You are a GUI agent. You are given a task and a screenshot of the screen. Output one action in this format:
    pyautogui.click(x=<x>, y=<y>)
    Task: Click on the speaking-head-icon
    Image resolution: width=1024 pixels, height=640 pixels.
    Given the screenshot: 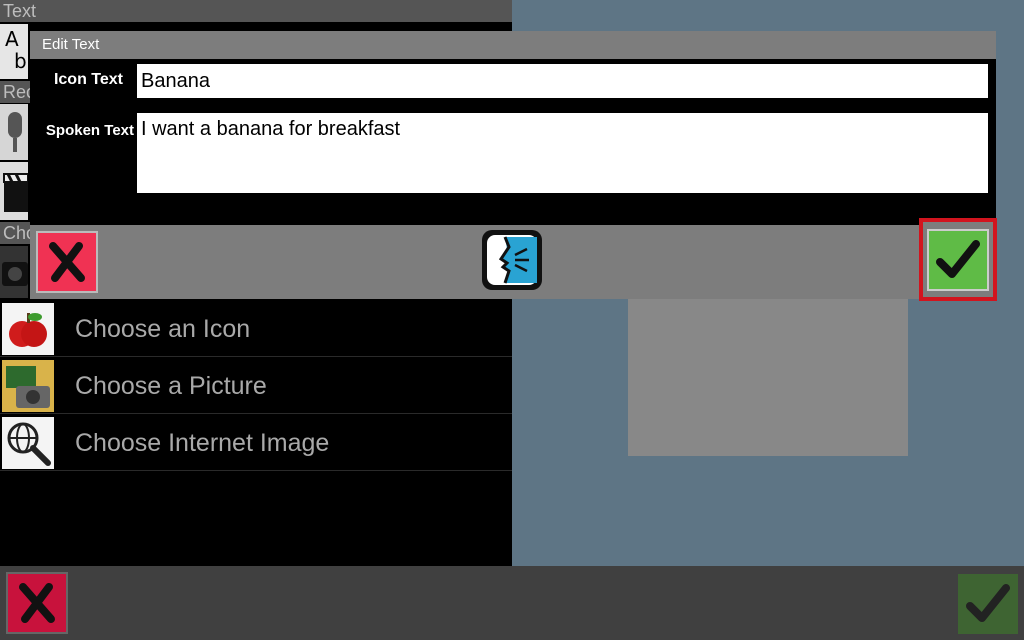 What is the action you would take?
    pyautogui.click(x=512, y=260)
    